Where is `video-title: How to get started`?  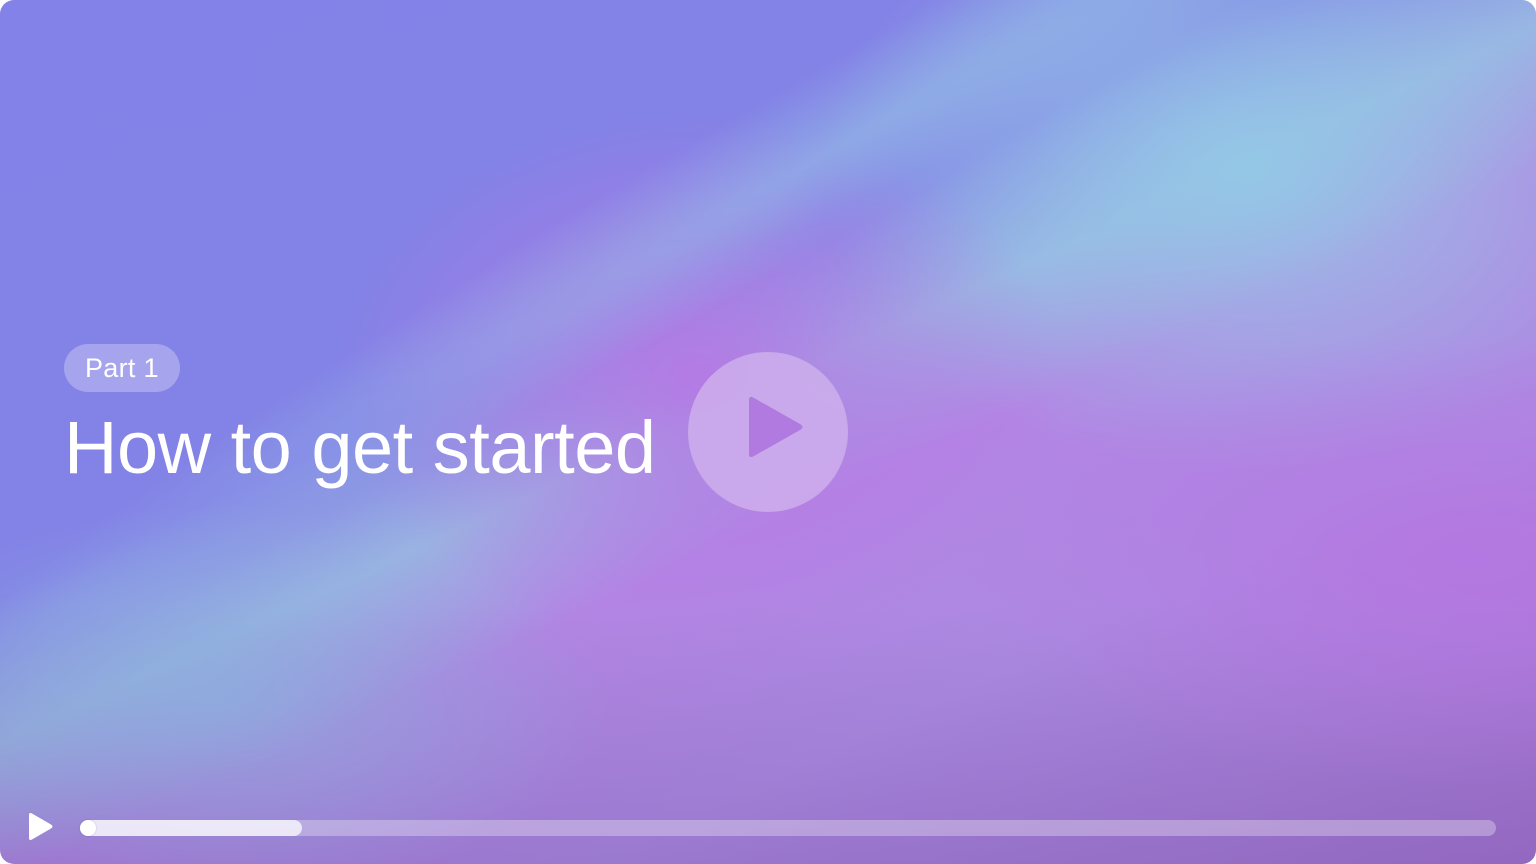
video-title: How to get started is located at coordinates (360, 447).